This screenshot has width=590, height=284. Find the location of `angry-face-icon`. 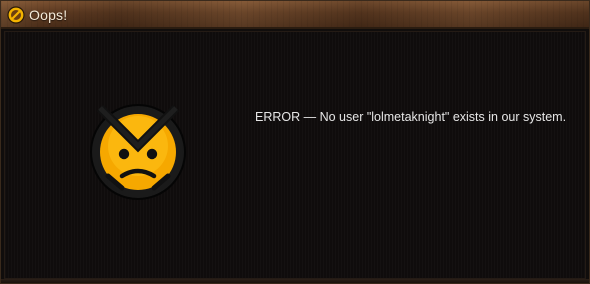

angry-face-icon is located at coordinates (138, 152).